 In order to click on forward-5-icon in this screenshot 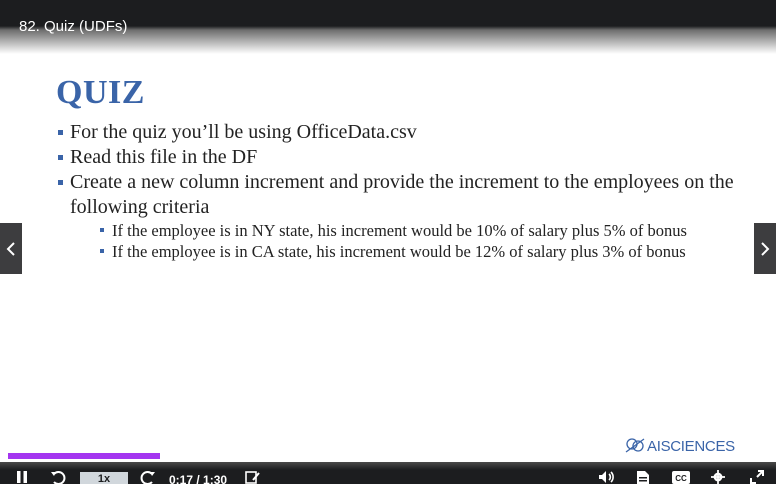, I will do `click(147, 477)`.